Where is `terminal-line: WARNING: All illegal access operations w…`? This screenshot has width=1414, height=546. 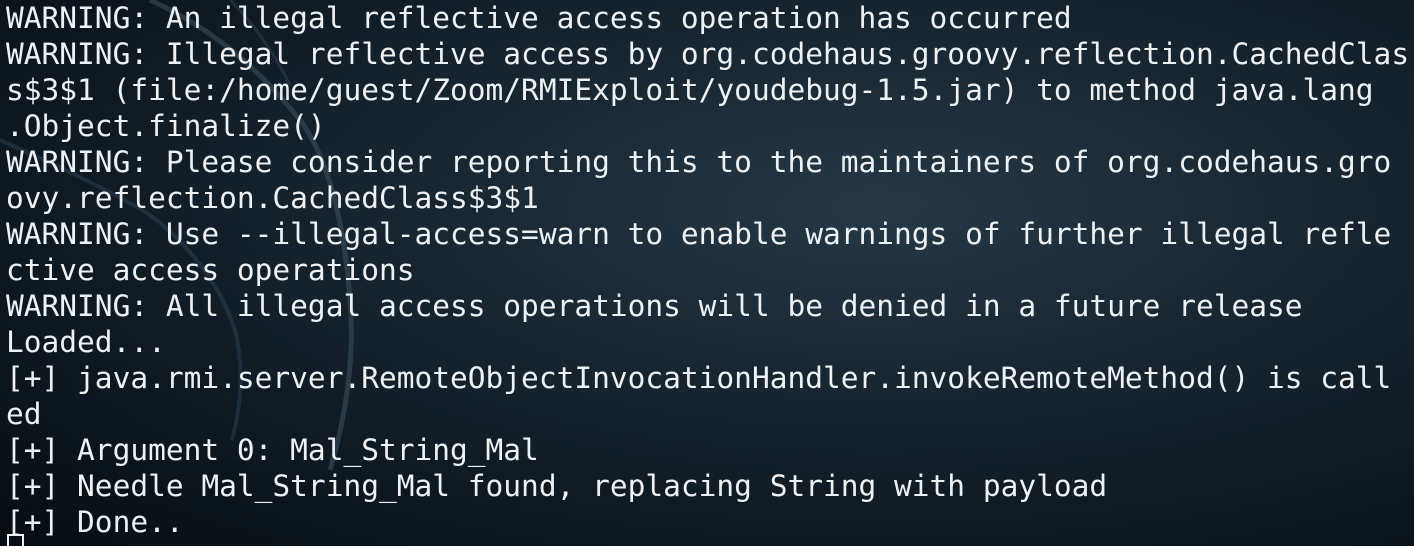 terminal-line: WARNING: All illegal access operations w… is located at coordinates (654, 306).